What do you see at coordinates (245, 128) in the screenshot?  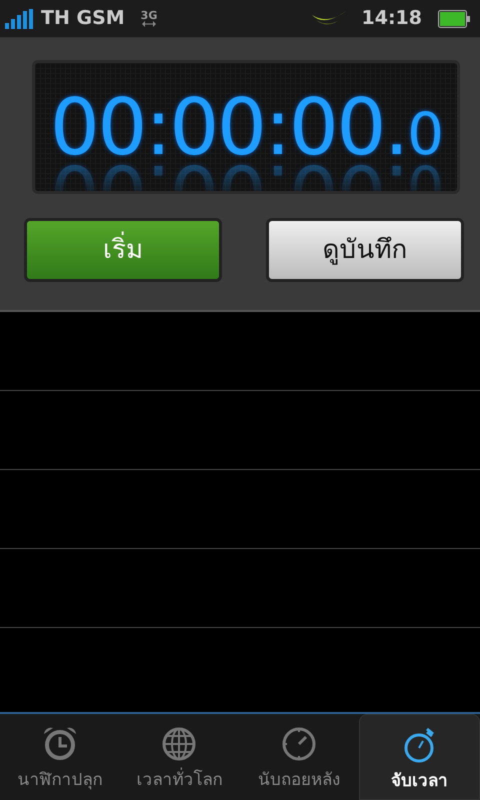 I see `elapsed-time: 00:00:00.0` at bounding box center [245, 128].